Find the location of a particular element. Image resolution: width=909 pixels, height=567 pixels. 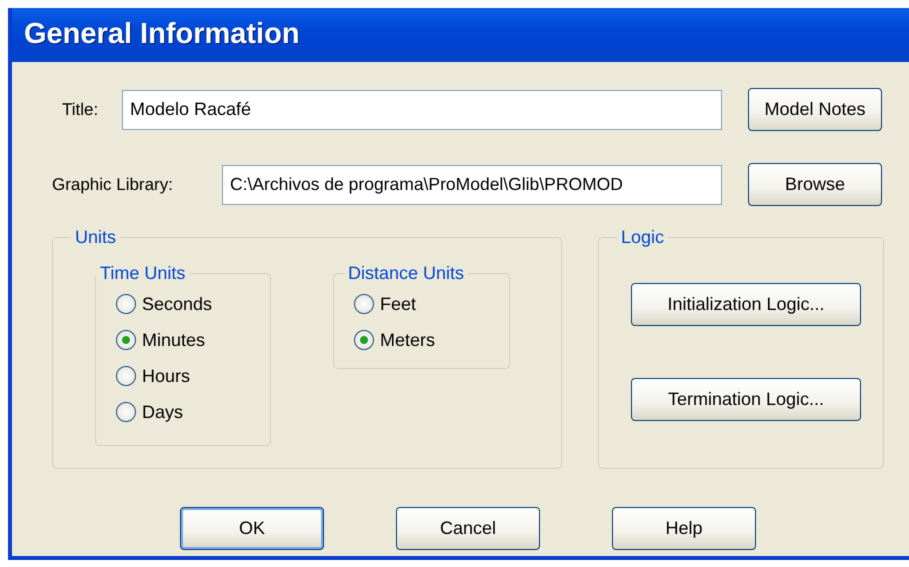

group-label: Time Units is located at coordinates (143, 273).